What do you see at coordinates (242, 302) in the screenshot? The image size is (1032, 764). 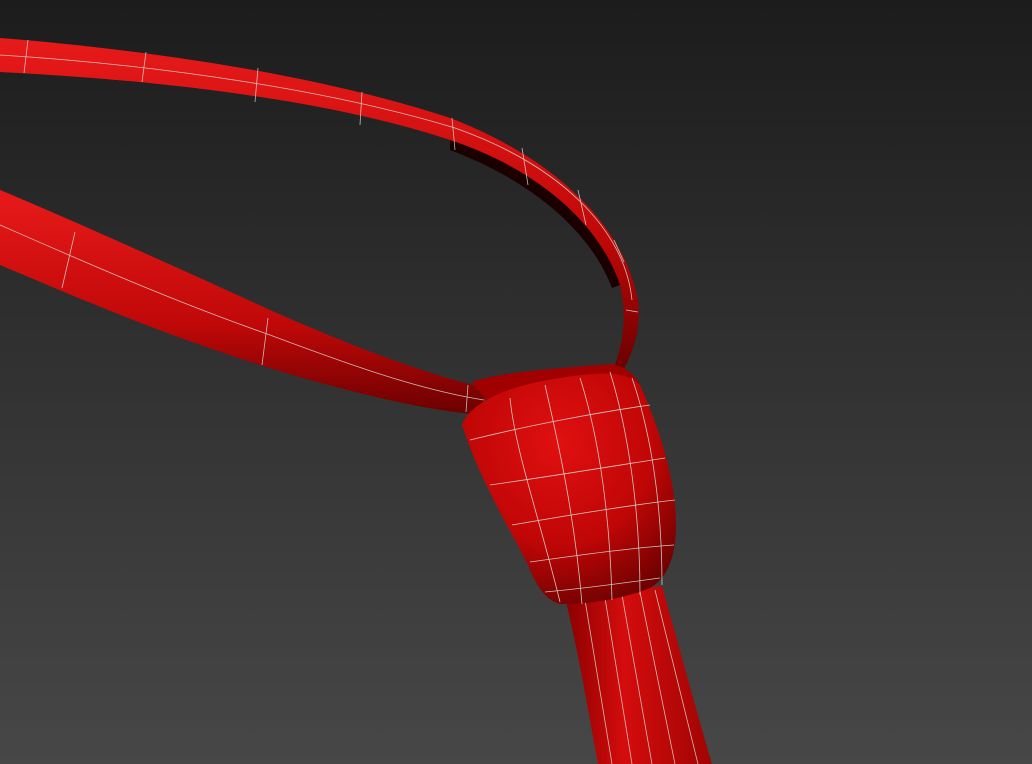 I see `lower-strap` at bounding box center [242, 302].